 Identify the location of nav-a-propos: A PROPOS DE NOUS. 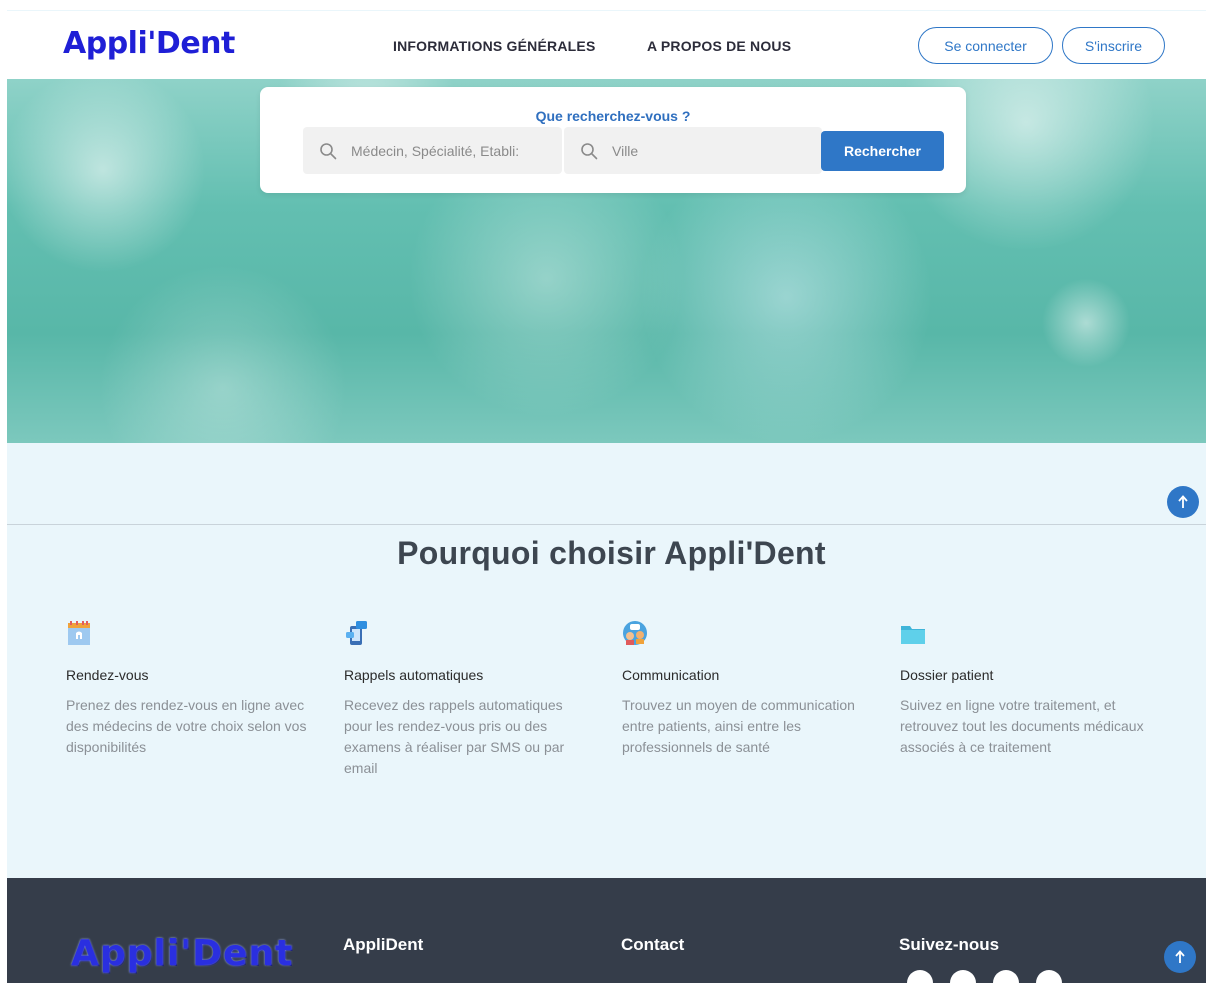
(719, 46).